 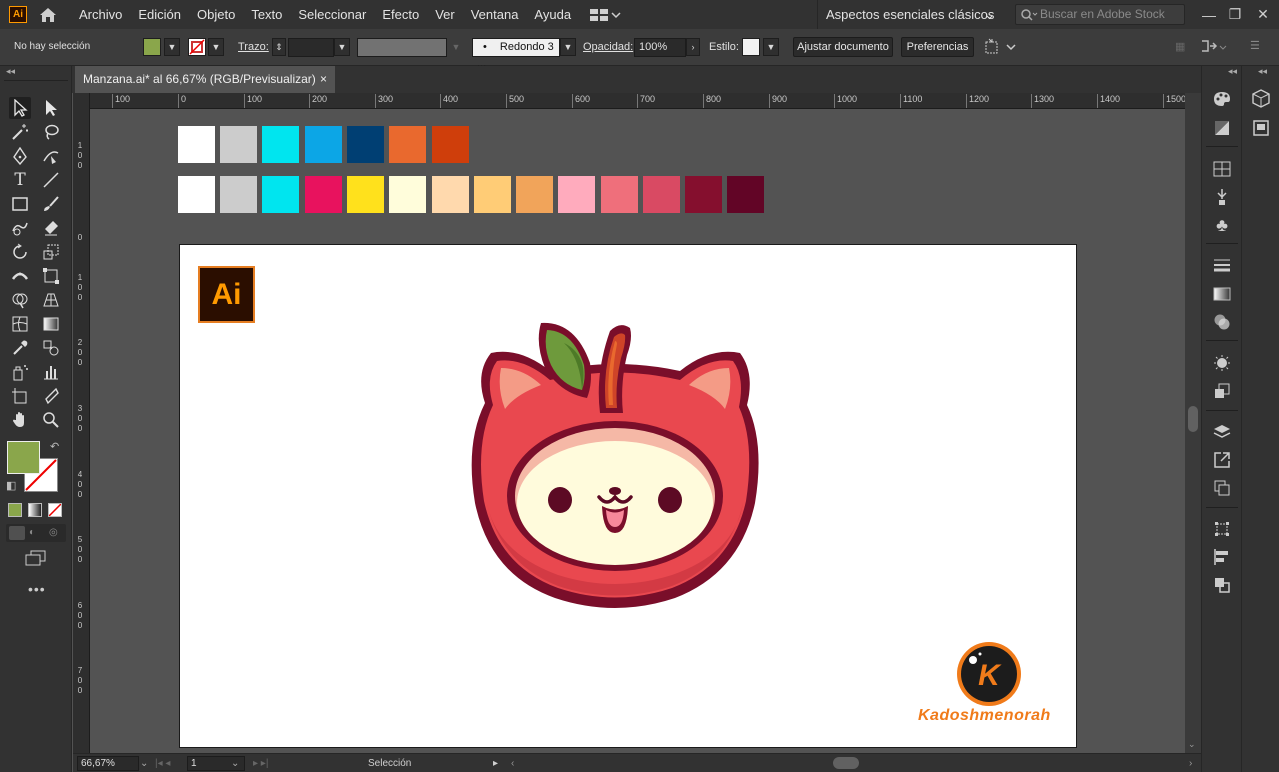 What do you see at coordinates (51, 204) in the screenshot?
I see `paintbrush-tool-icon` at bounding box center [51, 204].